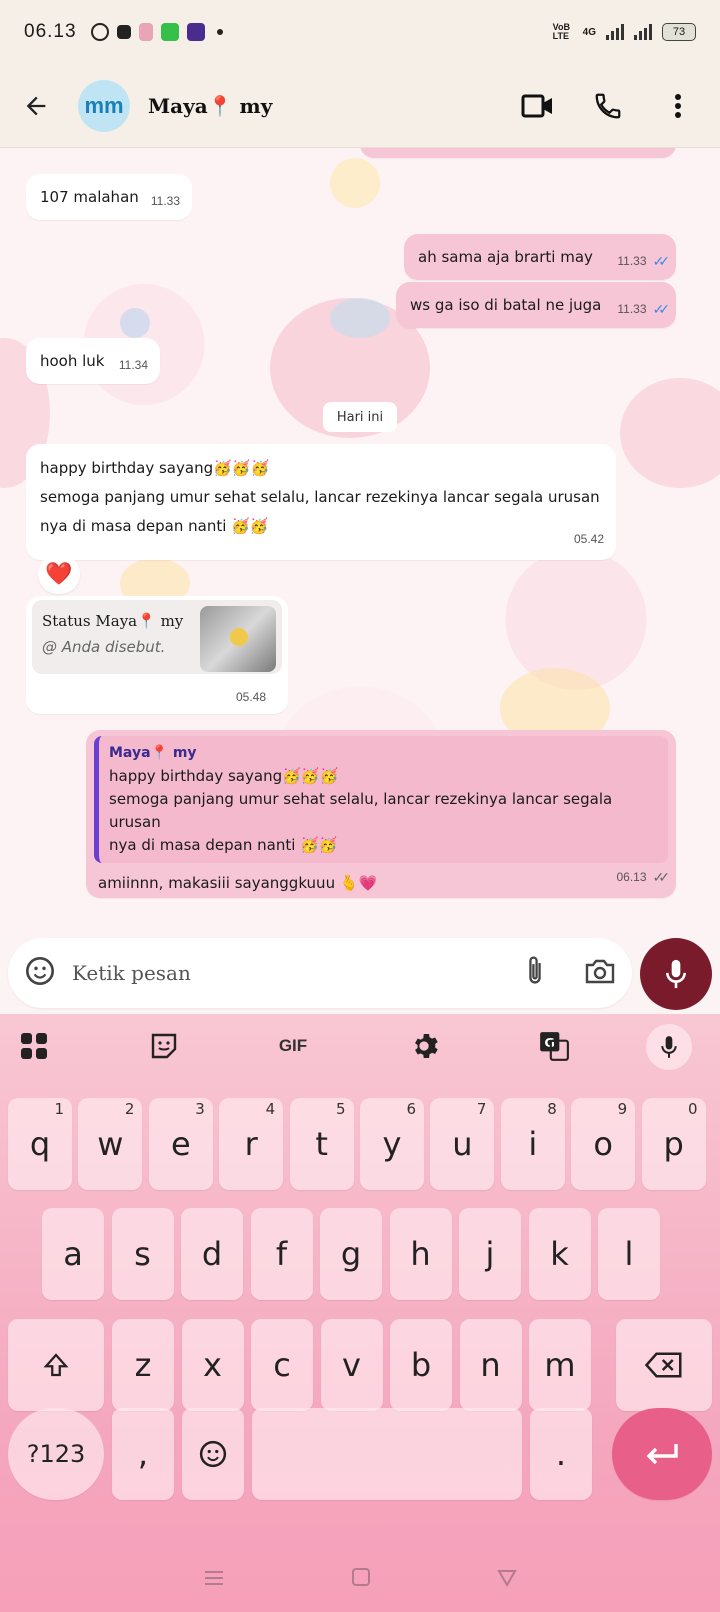 The width and height of the screenshot is (720, 1612). Describe the element at coordinates (421, 1365) in the screenshot. I see `key-b: b` at that location.